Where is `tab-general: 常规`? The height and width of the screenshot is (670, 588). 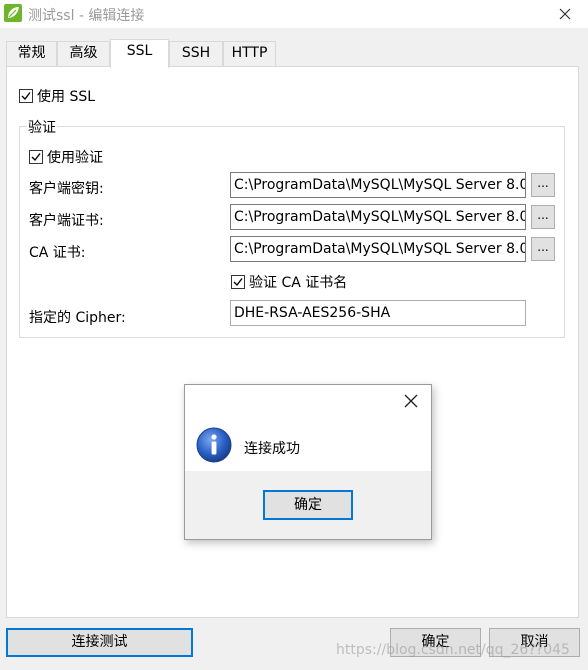
tab-general: 常规 is located at coordinates (31, 53).